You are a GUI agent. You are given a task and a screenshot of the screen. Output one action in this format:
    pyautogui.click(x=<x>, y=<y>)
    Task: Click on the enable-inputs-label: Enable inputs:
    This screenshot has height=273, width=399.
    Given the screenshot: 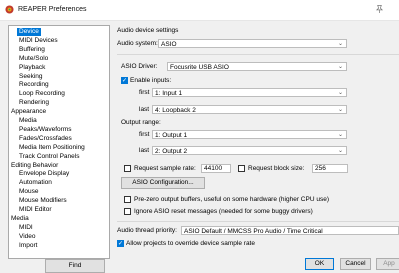 What is the action you would take?
    pyautogui.click(x=151, y=80)
    